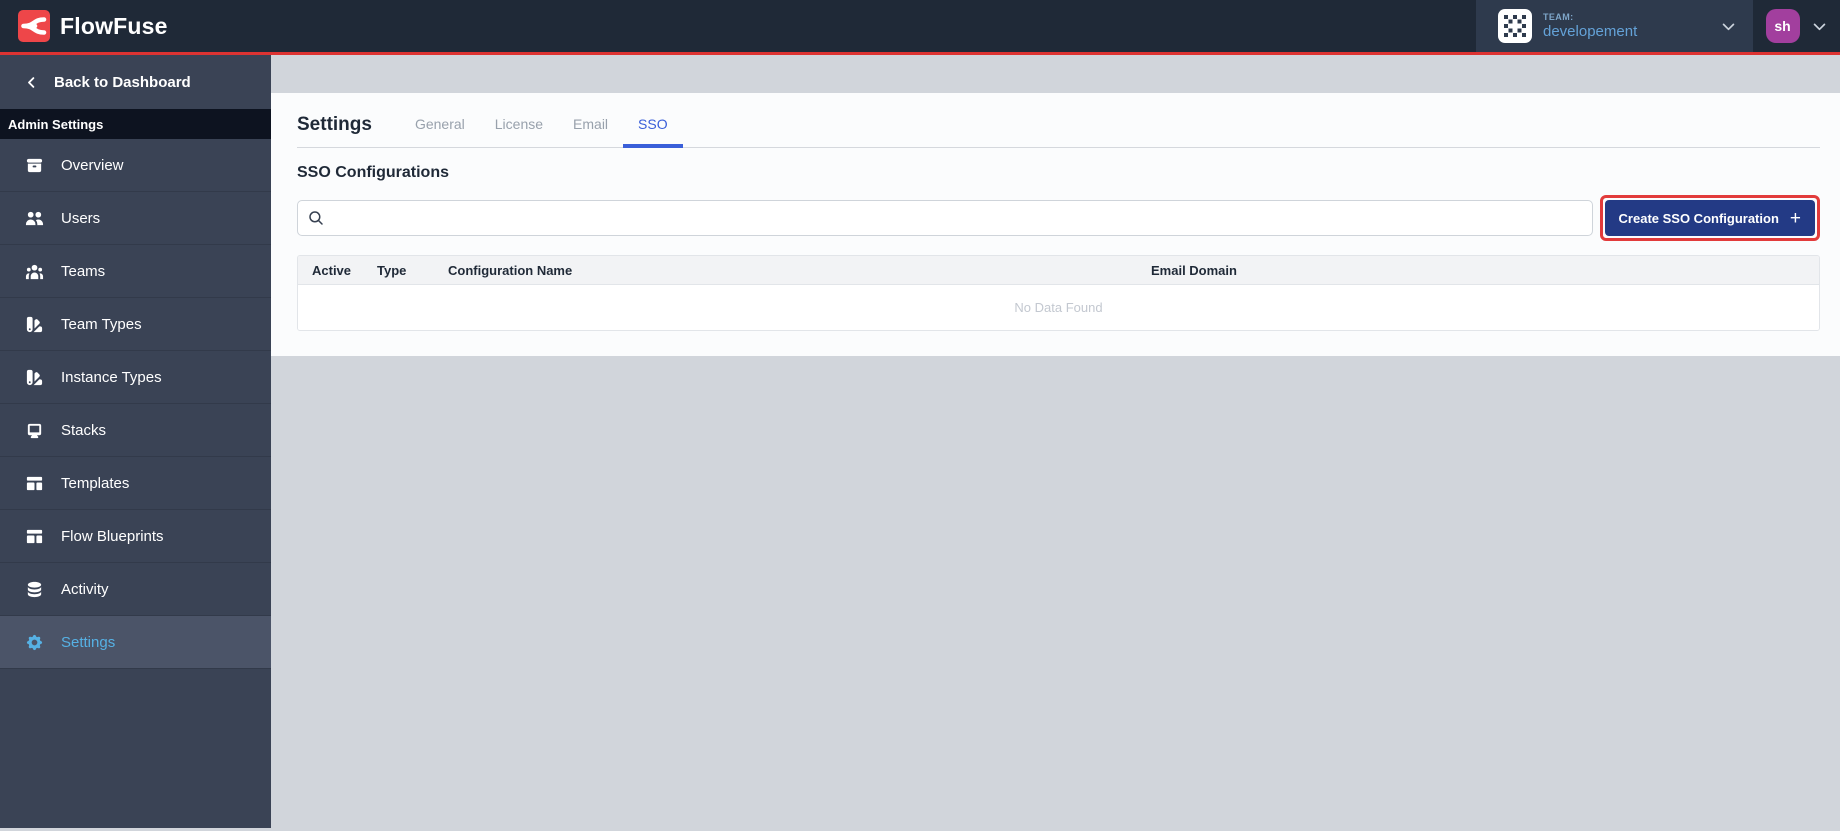 The height and width of the screenshot is (831, 1840). I want to click on instance-types-icon, so click(34, 377).